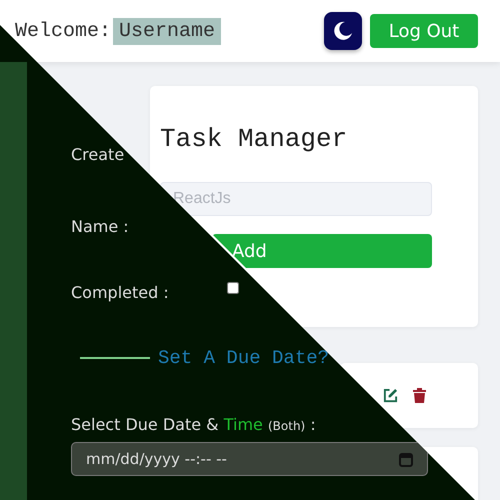 This screenshot has width=500, height=500. What do you see at coordinates (100, 227) in the screenshot?
I see `name-label: Name :` at bounding box center [100, 227].